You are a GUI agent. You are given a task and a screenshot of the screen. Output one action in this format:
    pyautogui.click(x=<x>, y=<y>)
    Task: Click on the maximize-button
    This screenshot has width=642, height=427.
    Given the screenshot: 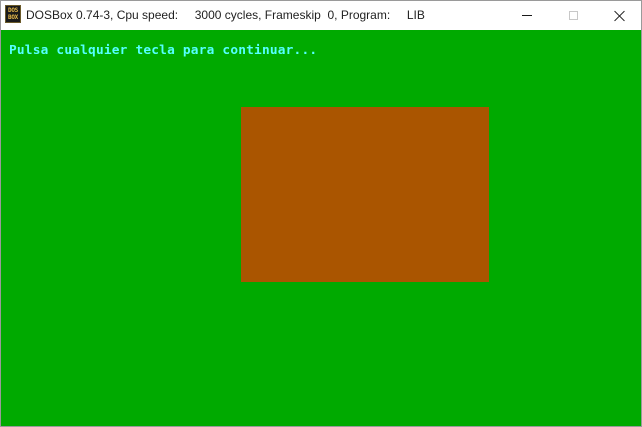 What is the action you would take?
    pyautogui.click(x=573, y=15)
    